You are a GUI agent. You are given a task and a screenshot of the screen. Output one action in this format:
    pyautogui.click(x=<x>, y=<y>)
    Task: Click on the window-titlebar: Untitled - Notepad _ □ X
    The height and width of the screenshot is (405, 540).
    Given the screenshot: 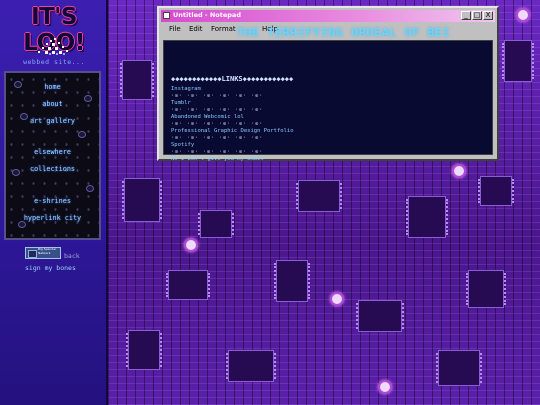 What is the action you would take?
    pyautogui.click(x=328, y=16)
    